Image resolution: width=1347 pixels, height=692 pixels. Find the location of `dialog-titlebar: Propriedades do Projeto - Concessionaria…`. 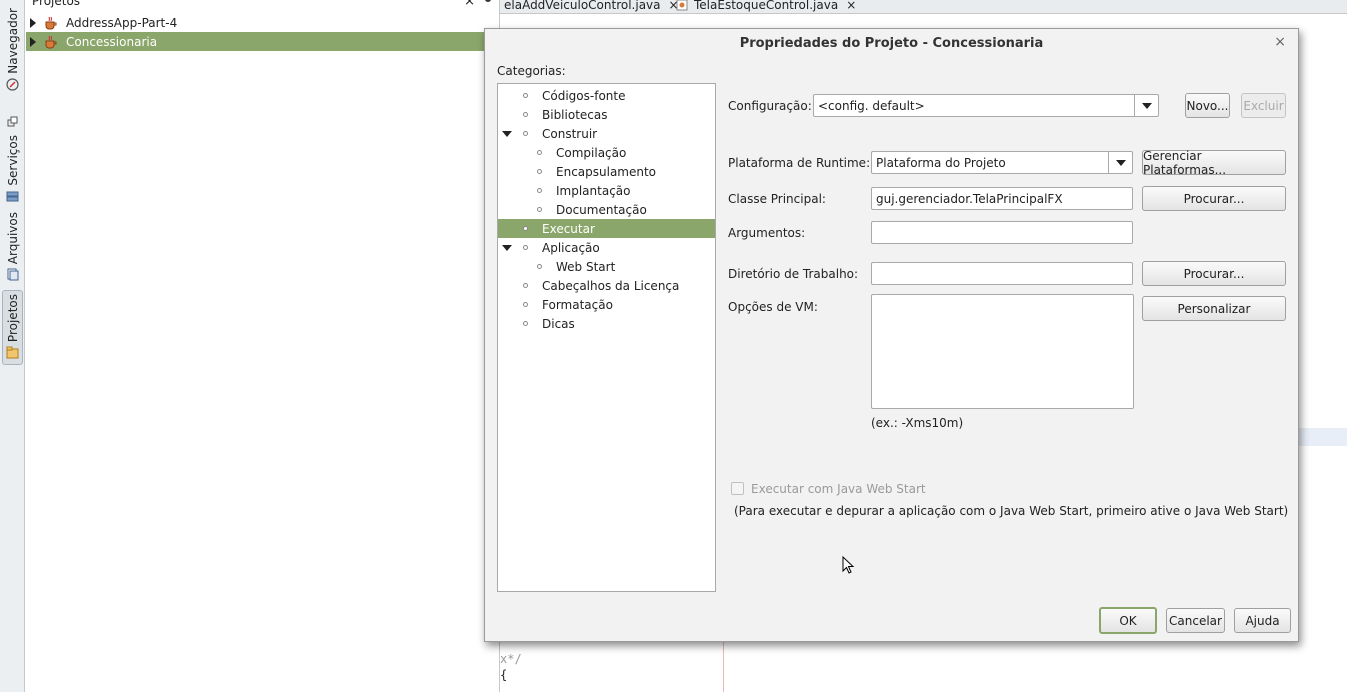

dialog-titlebar: Propriedades do Projeto - Concessionaria… is located at coordinates (891, 43).